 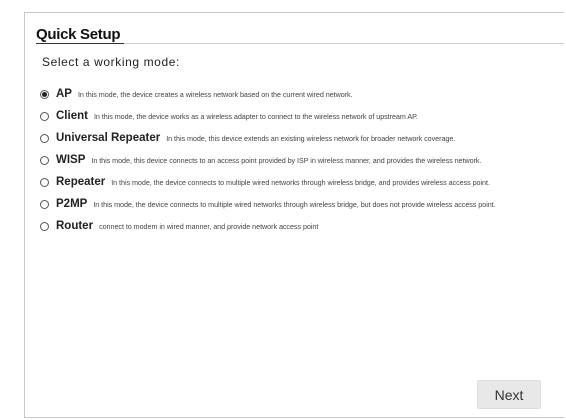 What do you see at coordinates (44, 116) in the screenshot?
I see `radio-button-client` at bounding box center [44, 116].